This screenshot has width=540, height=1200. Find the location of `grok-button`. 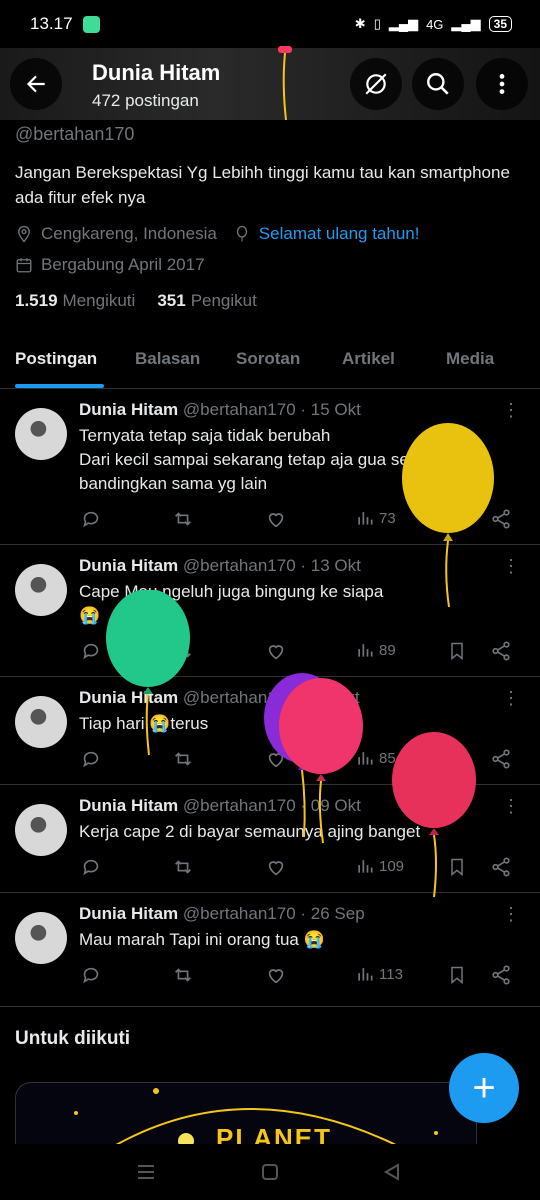

grok-button is located at coordinates (376, 84).